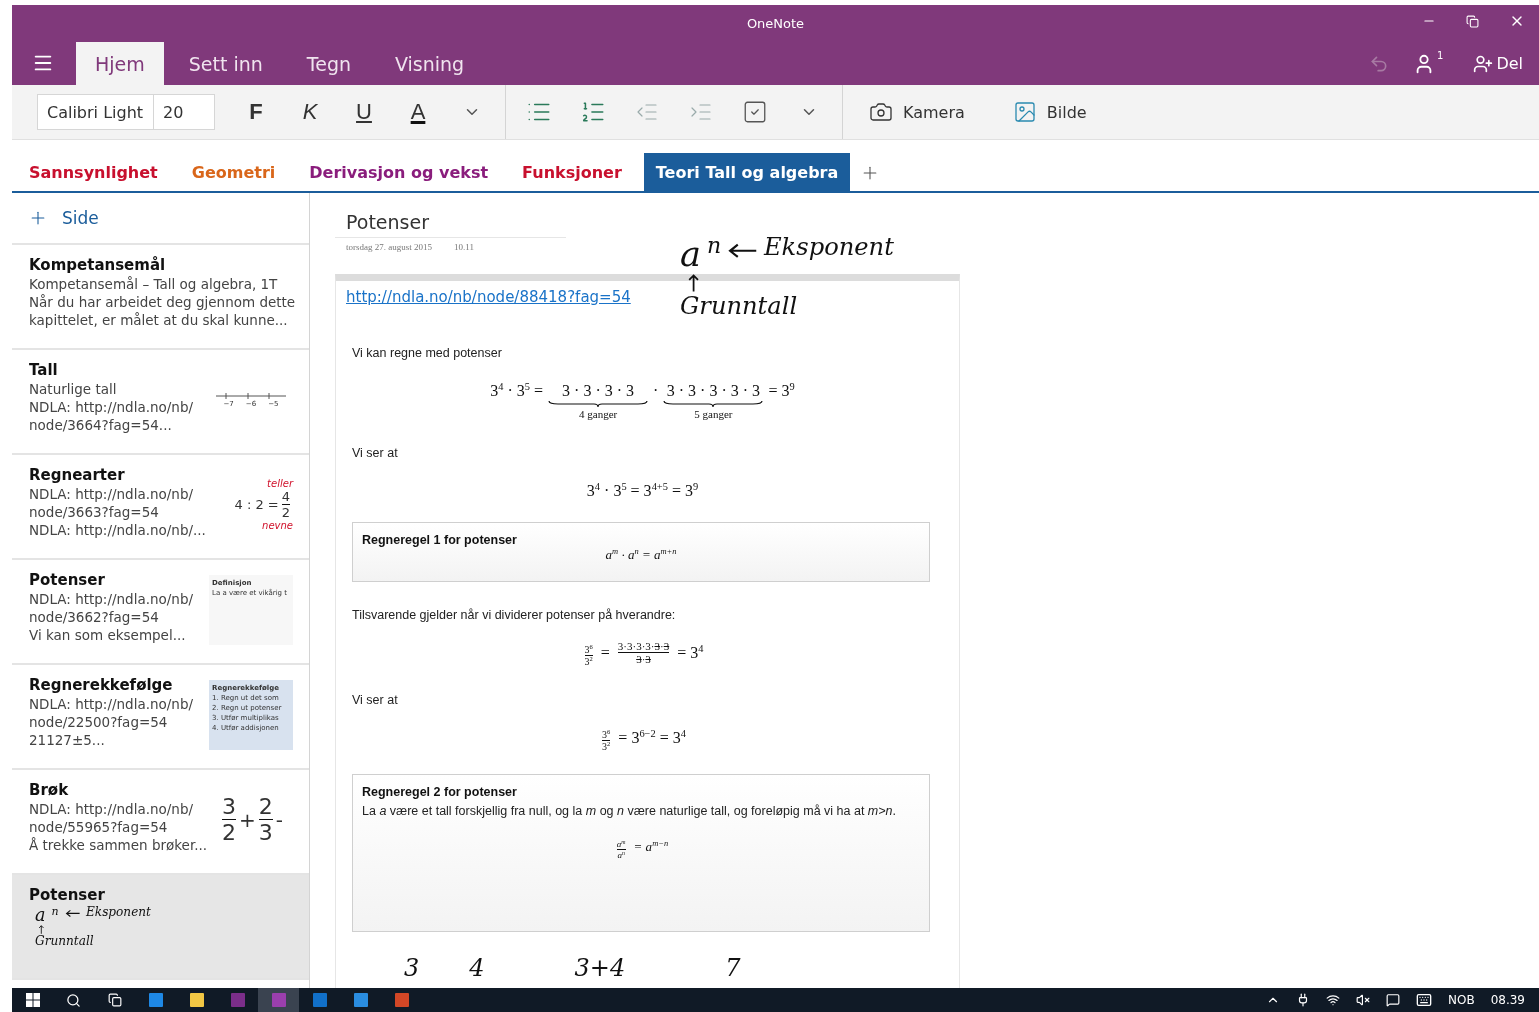  Describe the element at coordinates (233, 172) in the screenshot. I see `section-tab: Geometri` at that location.